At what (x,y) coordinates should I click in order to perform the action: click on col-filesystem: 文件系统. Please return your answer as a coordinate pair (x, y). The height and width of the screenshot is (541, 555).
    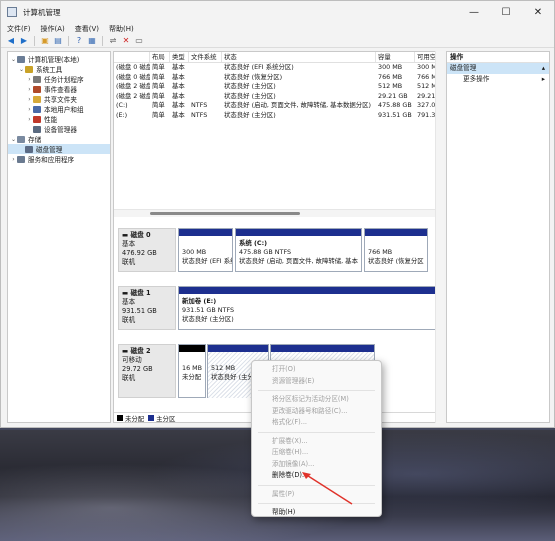
    Looking at the image, I should click on (205, 57).